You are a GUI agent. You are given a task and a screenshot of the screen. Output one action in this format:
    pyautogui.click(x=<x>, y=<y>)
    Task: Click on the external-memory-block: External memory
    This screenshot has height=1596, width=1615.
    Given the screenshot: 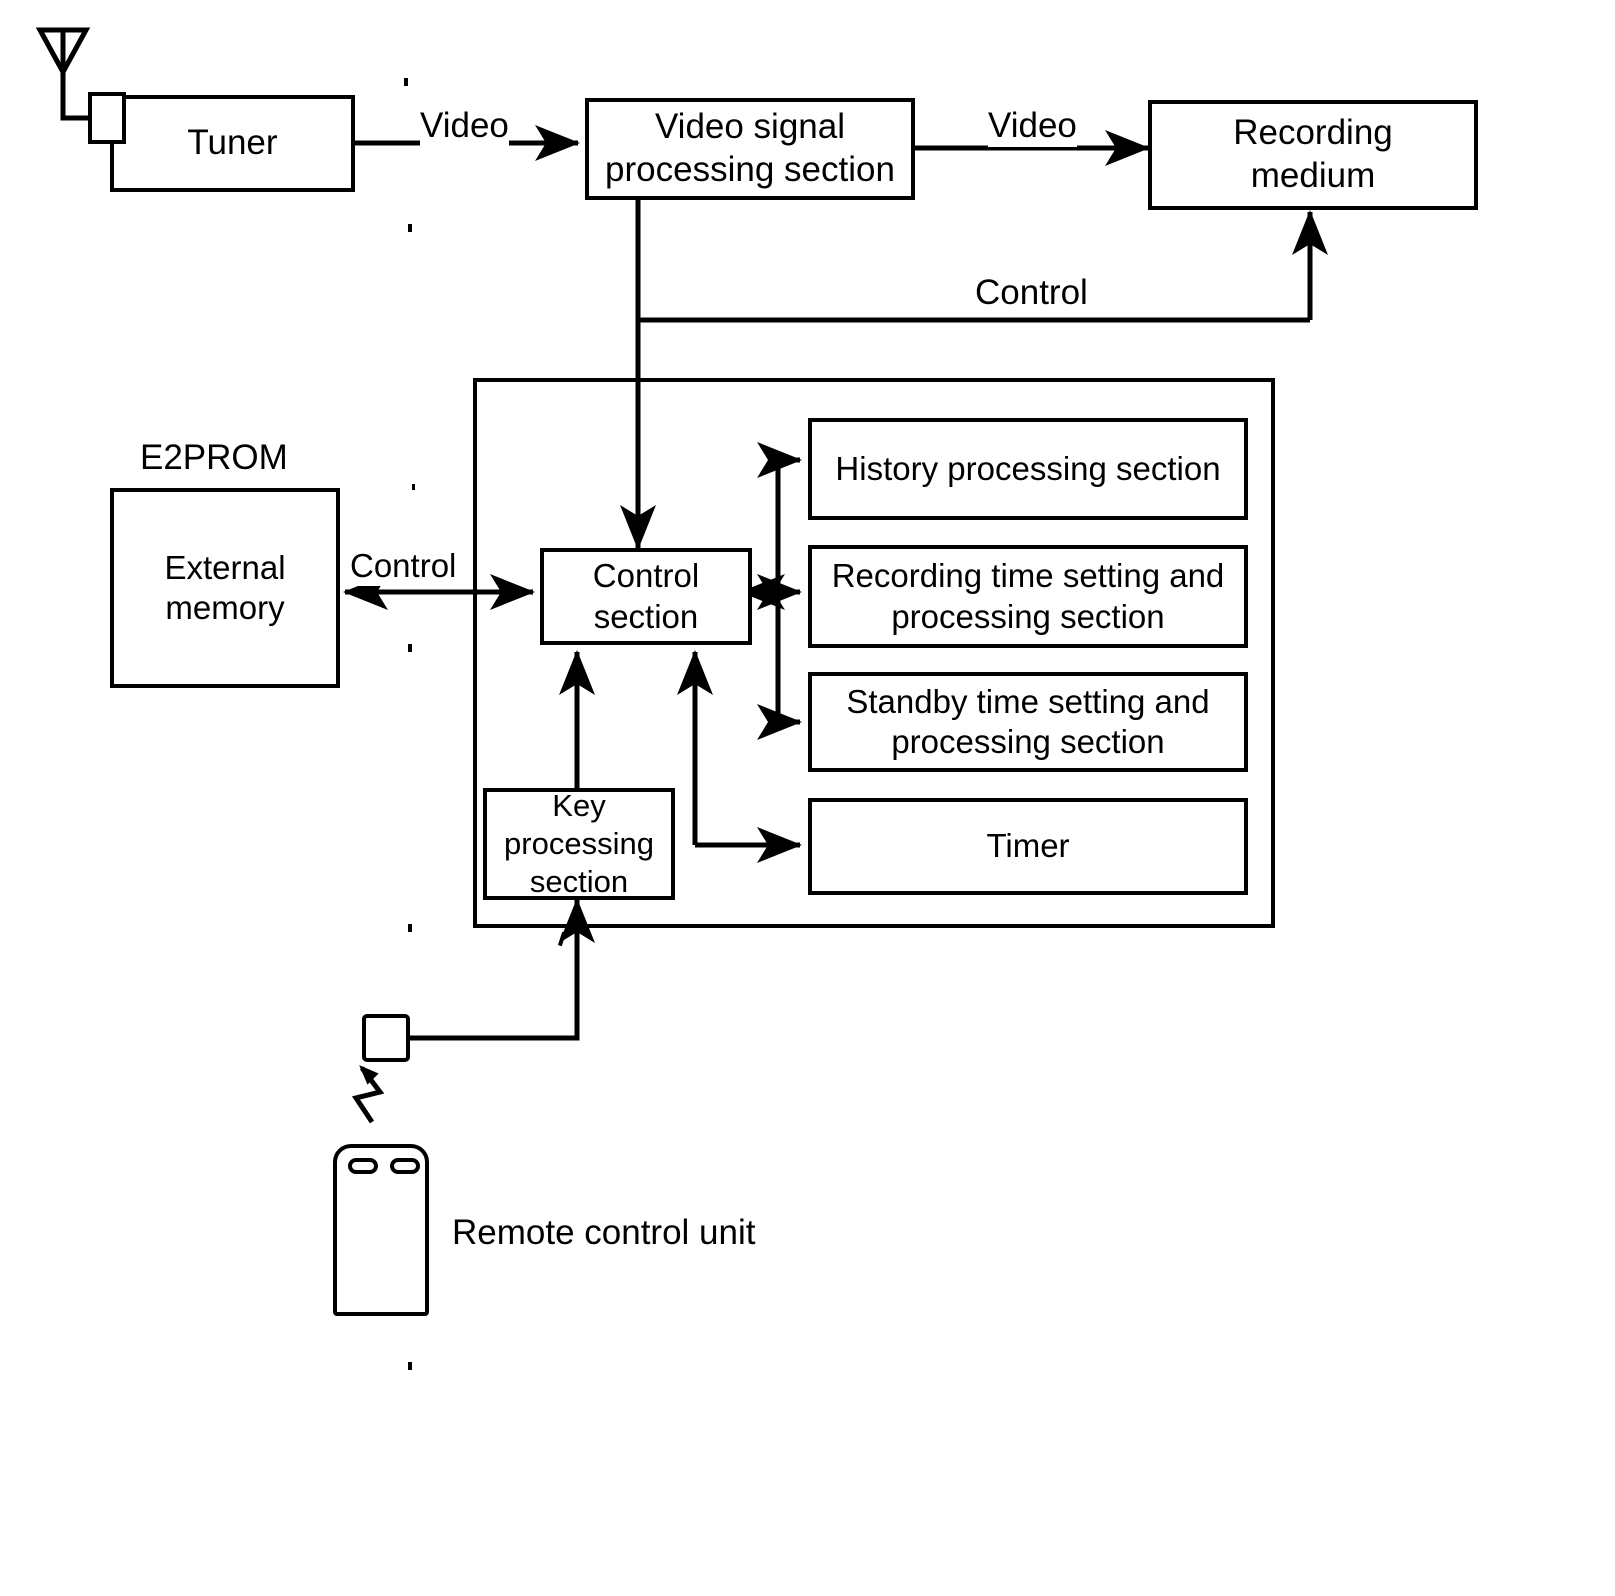 What is the action you would take?
    pyautogui.click(x=225, y=588)
    